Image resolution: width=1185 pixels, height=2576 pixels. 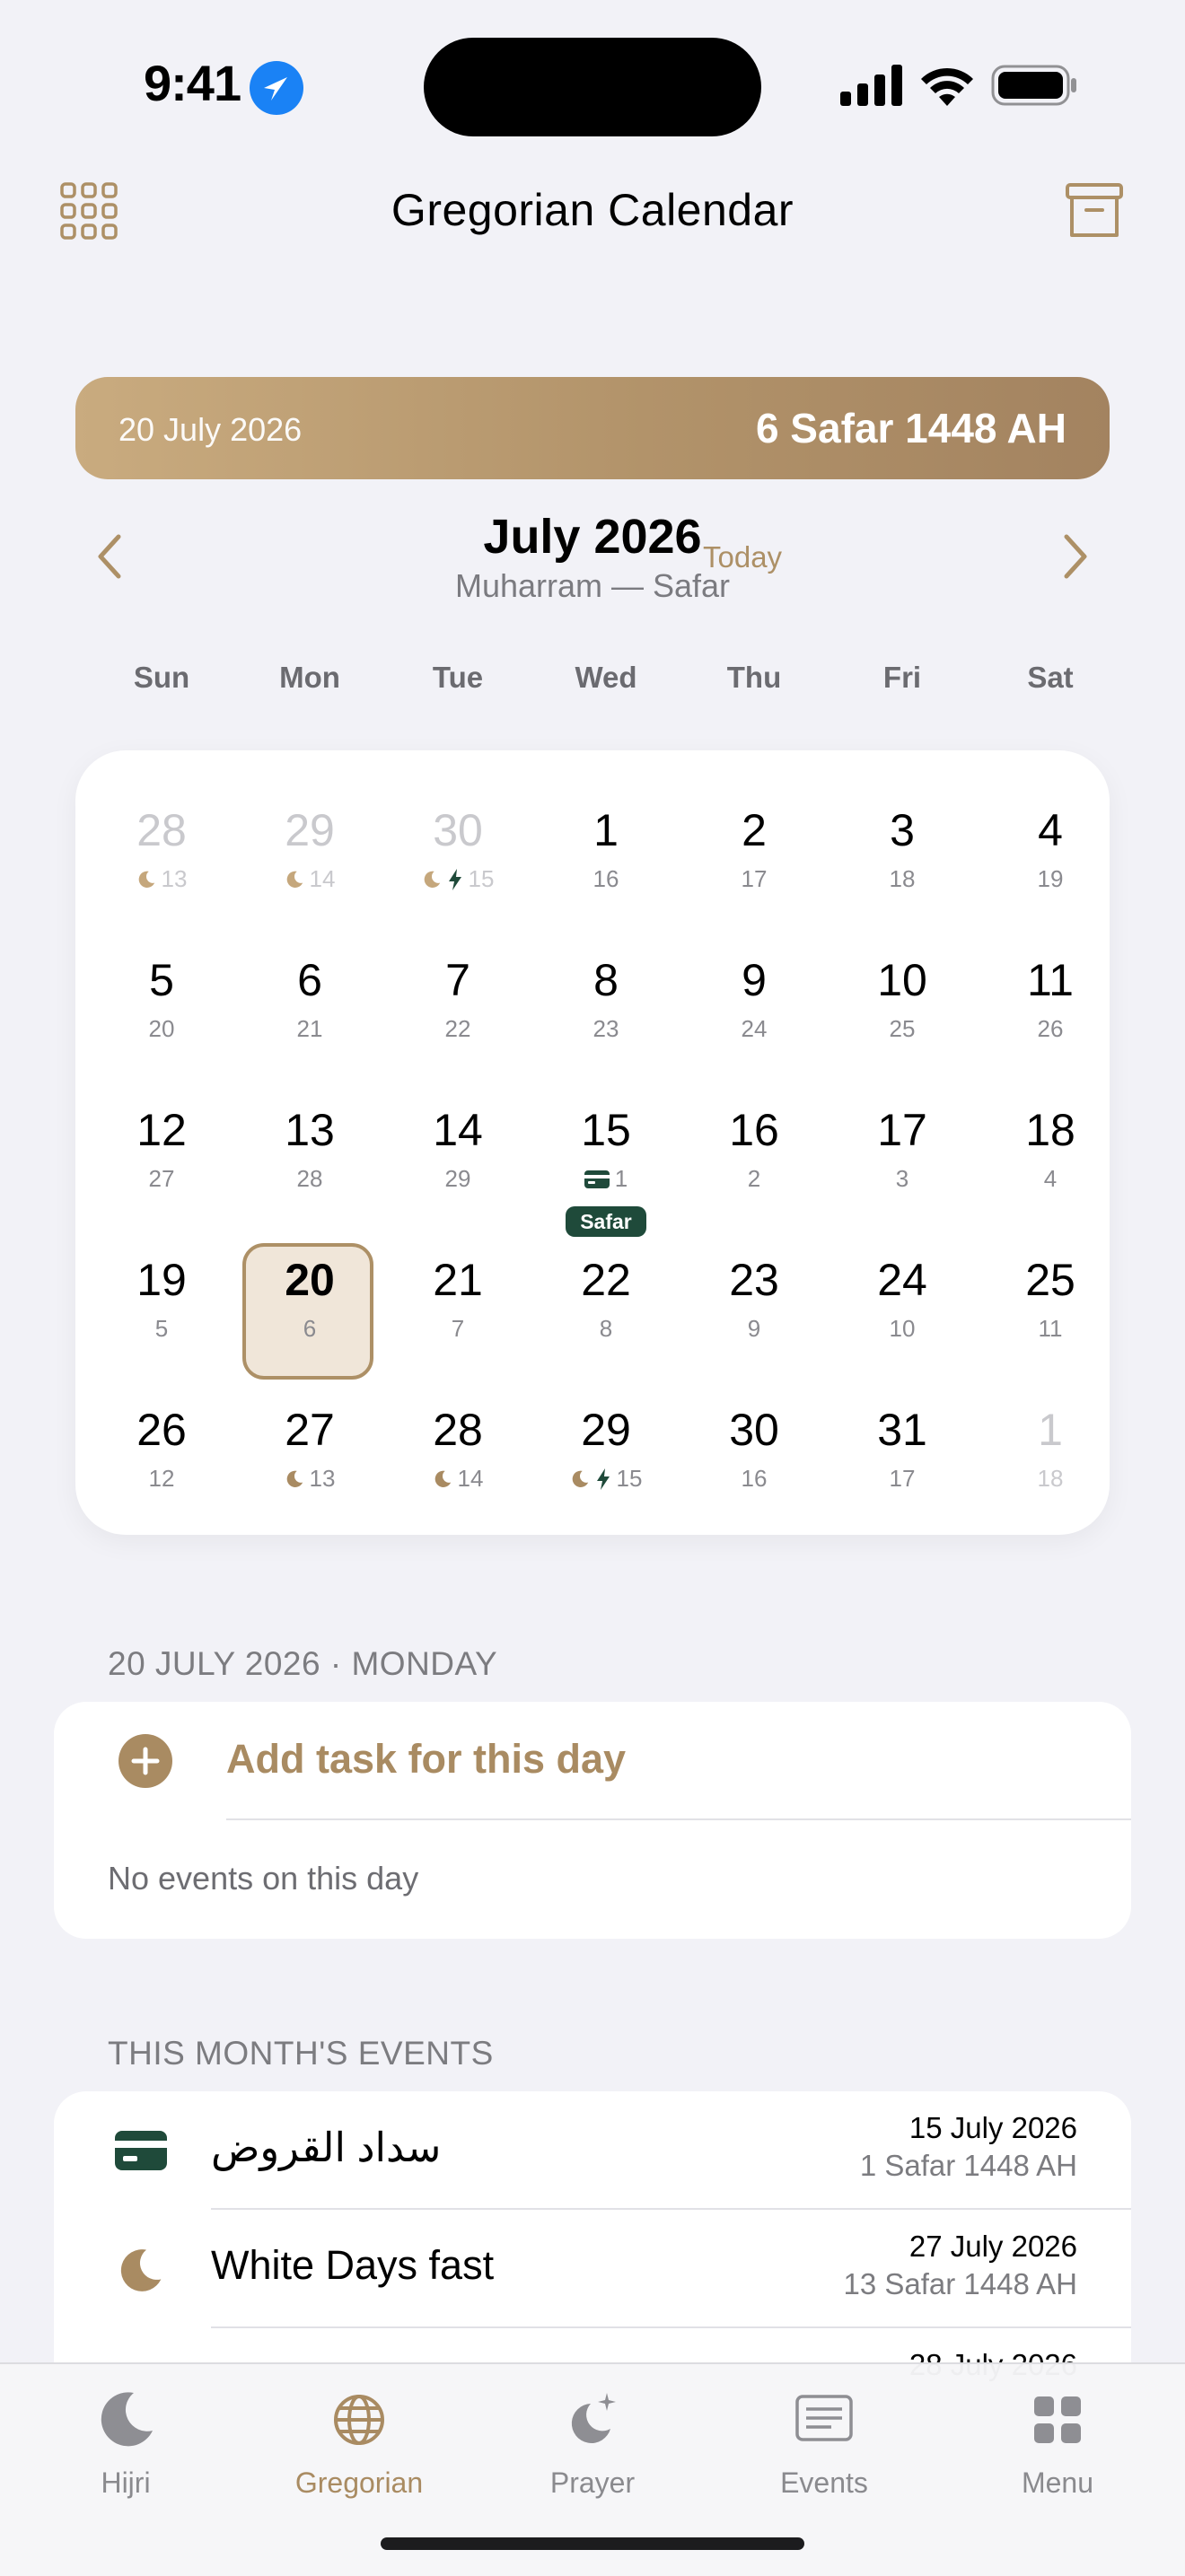 What do you see at coordinates (1073, 556) in the screenshot?
I see `next-month-button` at bounding box center [1073, 556].